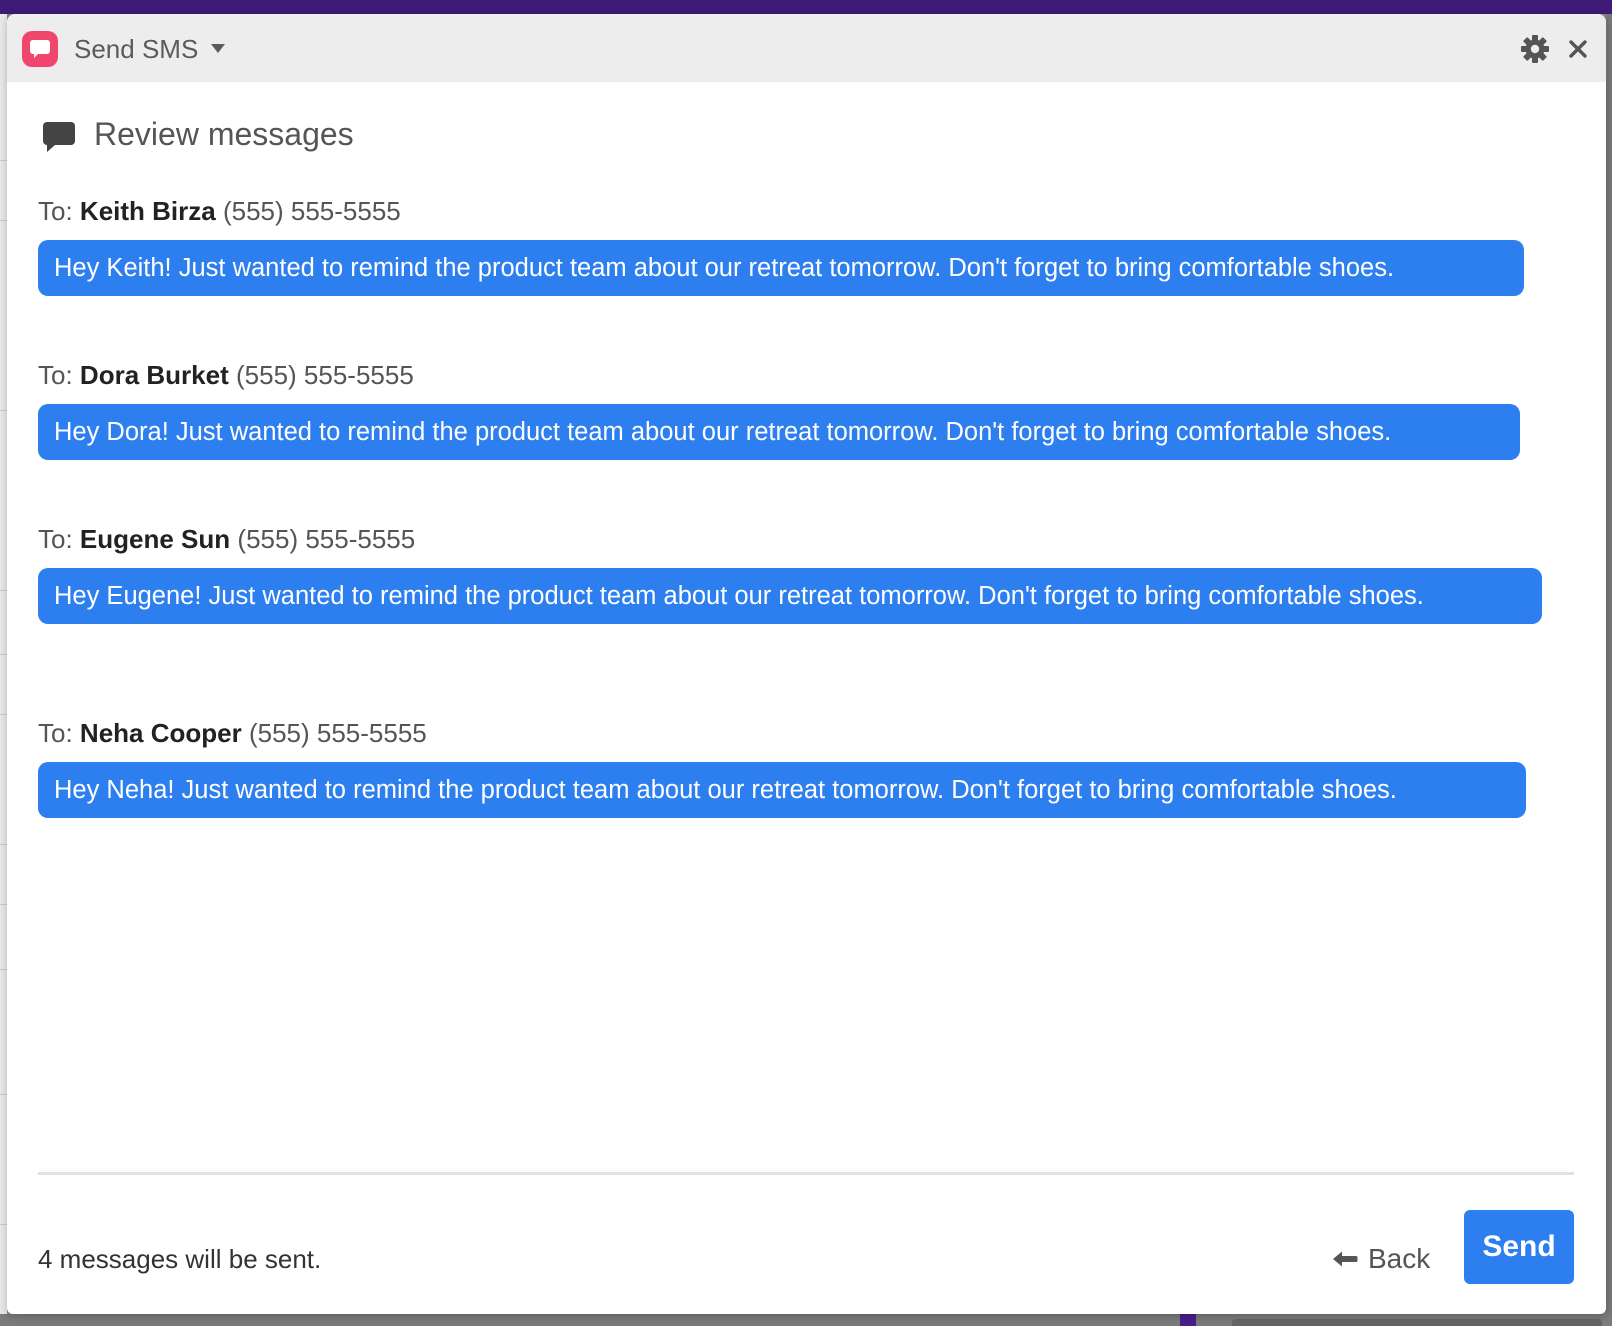 The width and height of the screenshot is (1612, 1326). I want to click on dialog-title-bar: Send SMS, so click(806, 48).